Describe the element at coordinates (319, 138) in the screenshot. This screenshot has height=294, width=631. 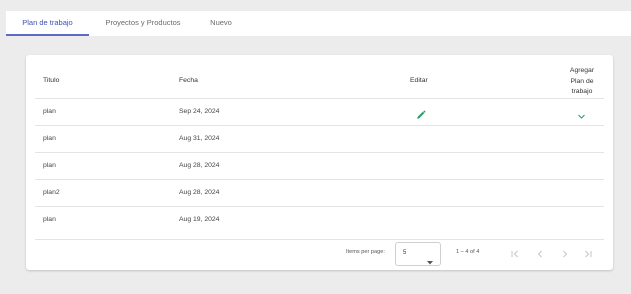
I see `table-row: plan Aug 31, 2024` at that location.